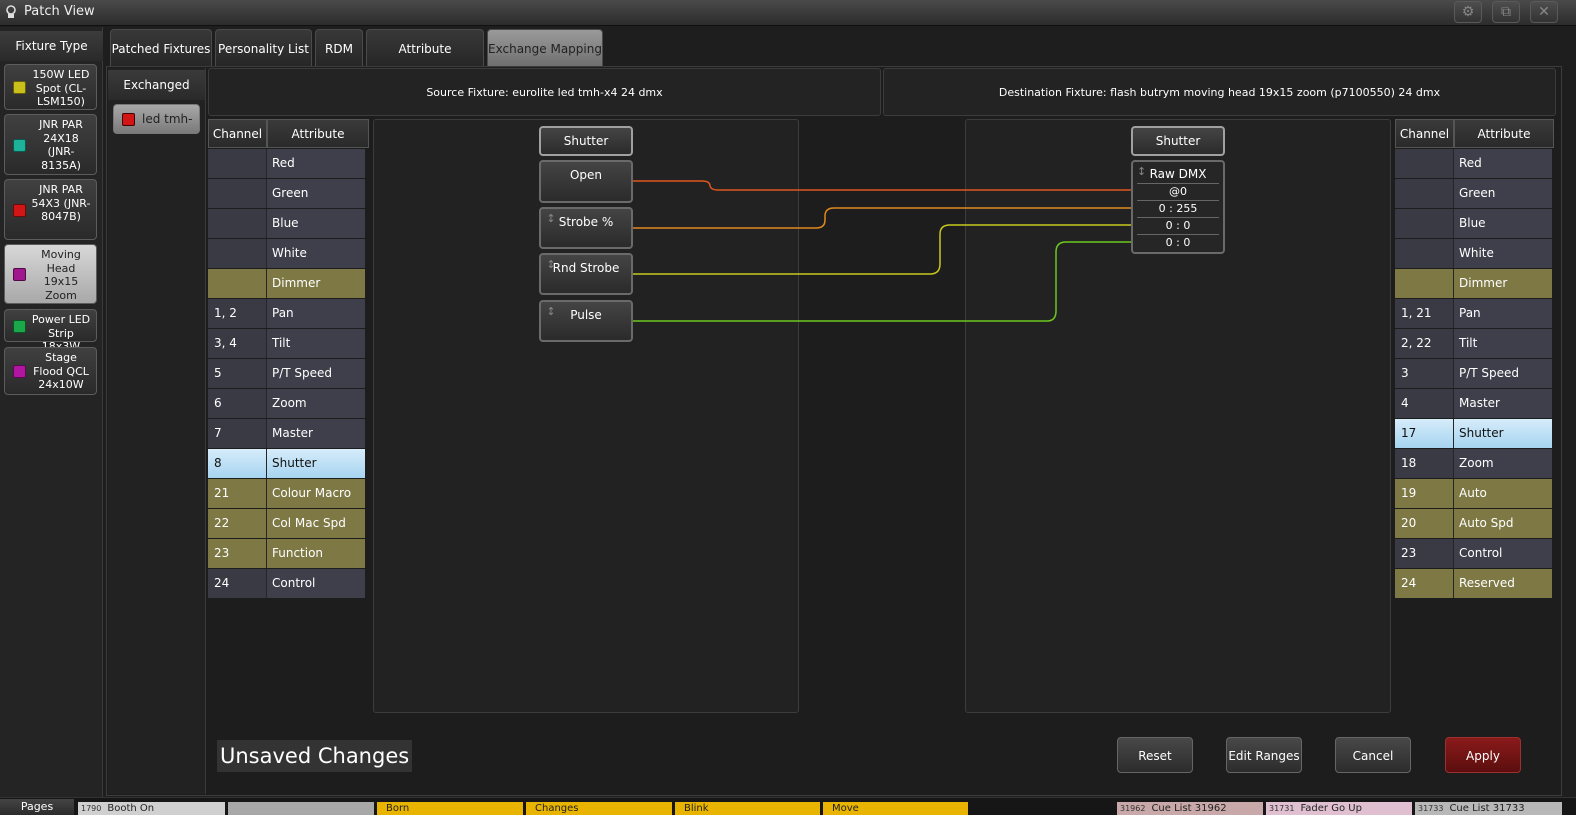 This screenshot has height=815, width=1576. I want to click on destination-shutter-label: Shutter, so click(1178, 141).